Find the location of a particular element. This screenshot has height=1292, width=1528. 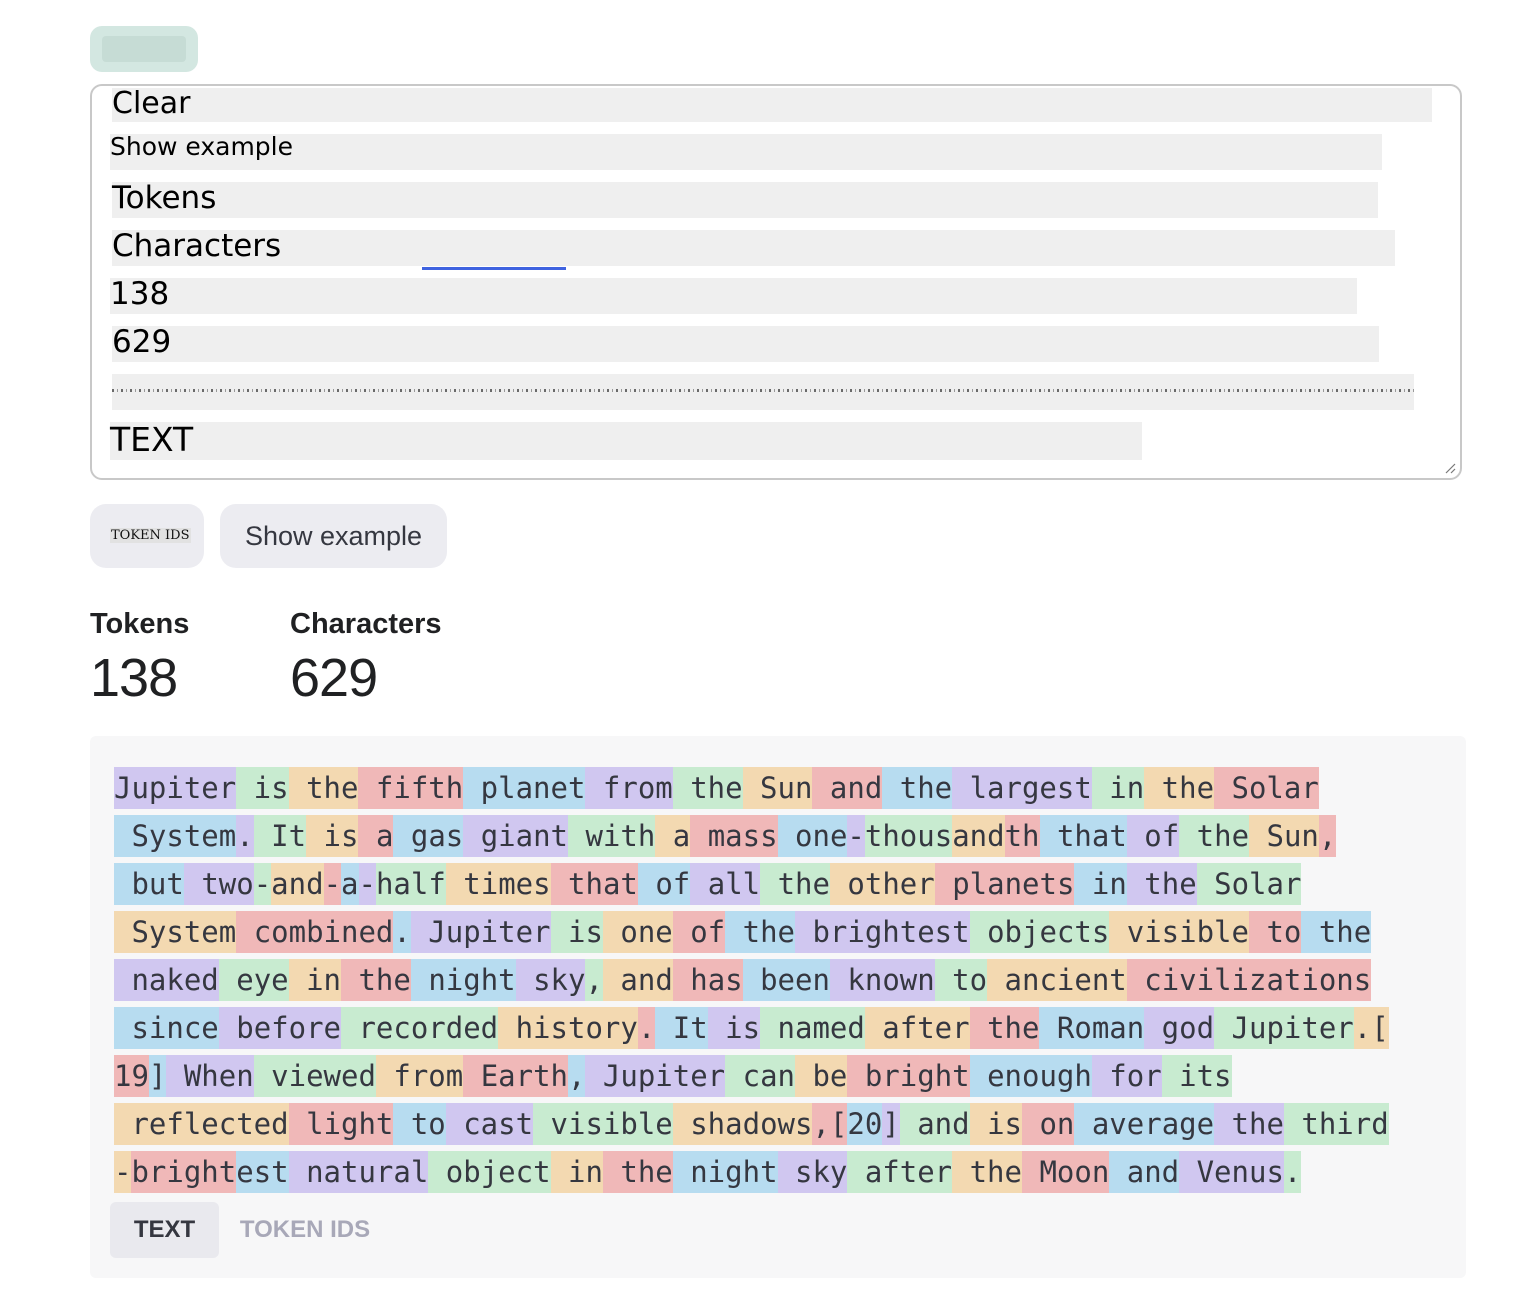

token: It is located at coordinates (280, 836).